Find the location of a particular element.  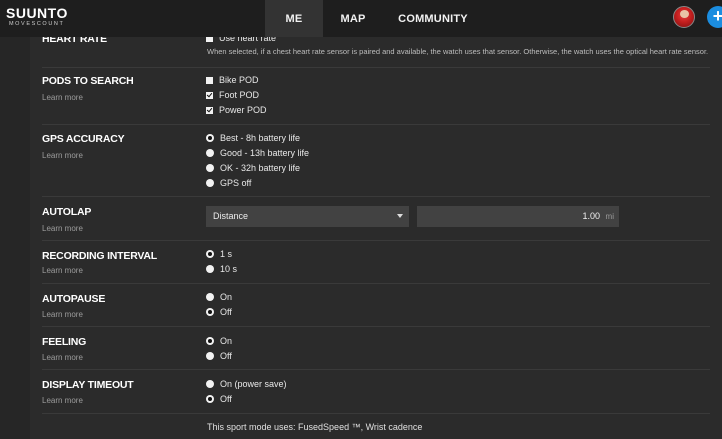

autopause-off-radio is located at coordinates (210, 312).